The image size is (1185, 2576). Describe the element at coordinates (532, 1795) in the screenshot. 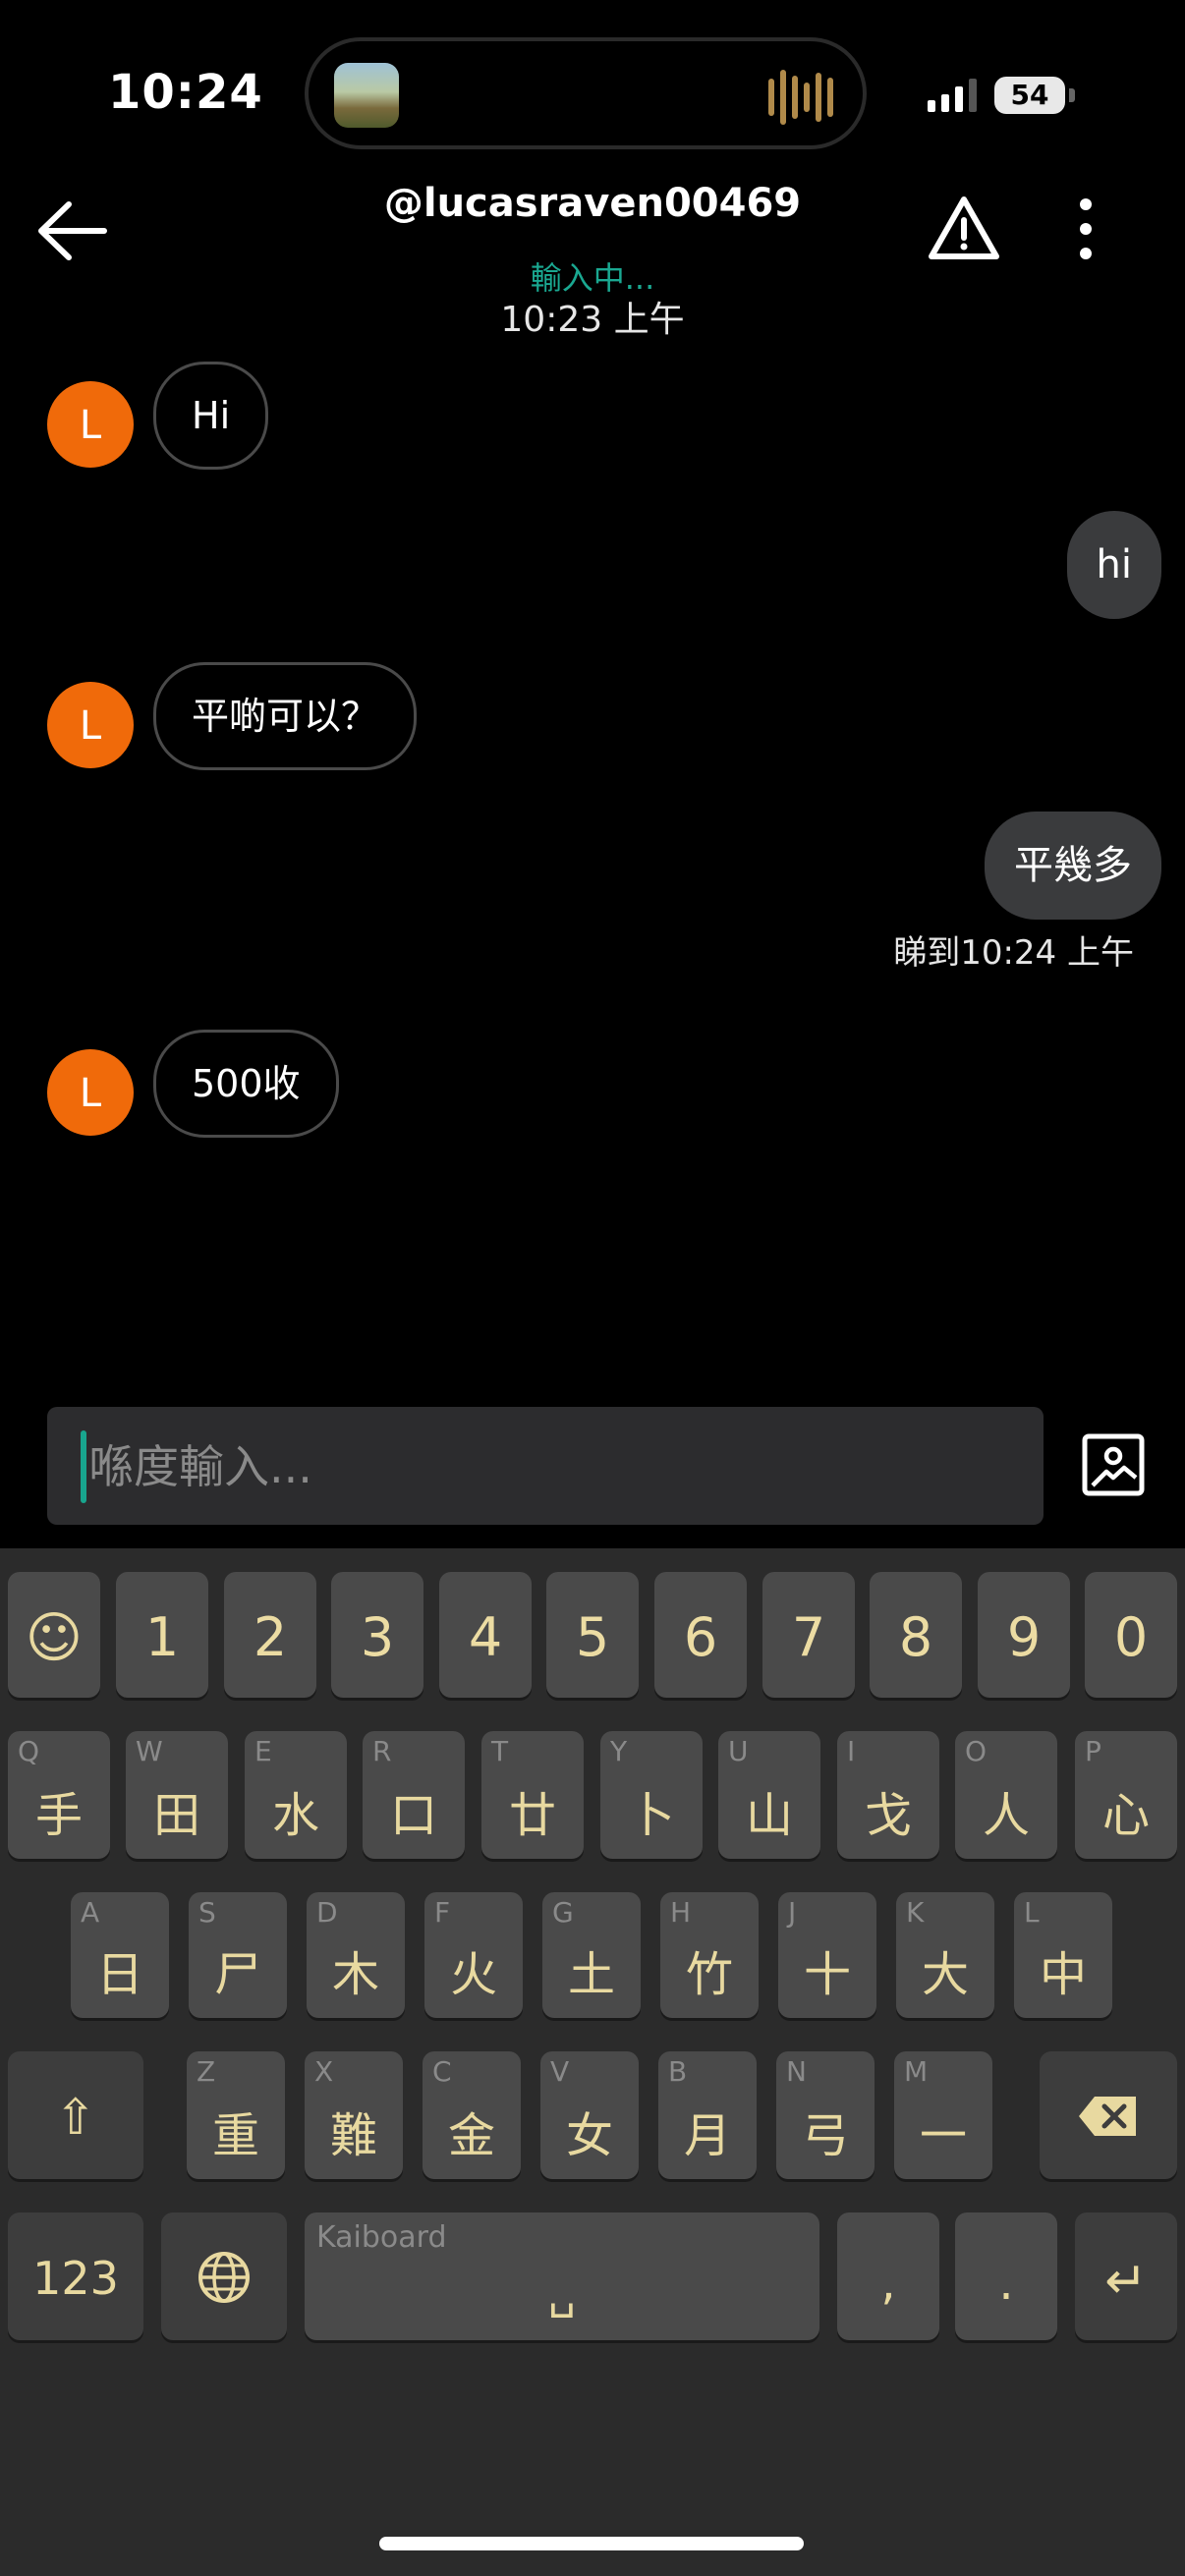

I see `key-t: T廿` at that location.